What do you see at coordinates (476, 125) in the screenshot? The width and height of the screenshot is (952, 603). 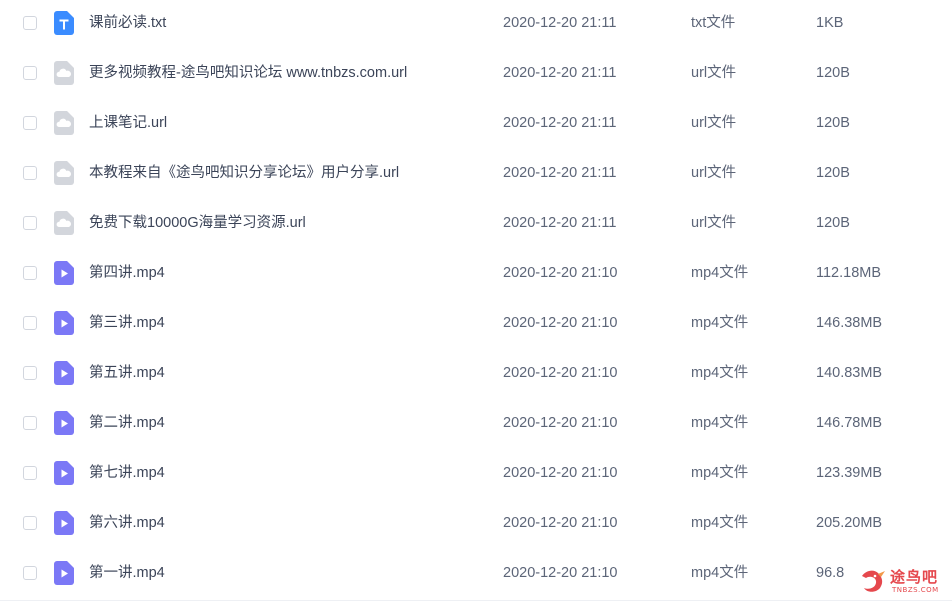 I see `file-row: 上课笔记.url 2020-12-20 21:11 url文件 120B` at bounding box center [476, 125].